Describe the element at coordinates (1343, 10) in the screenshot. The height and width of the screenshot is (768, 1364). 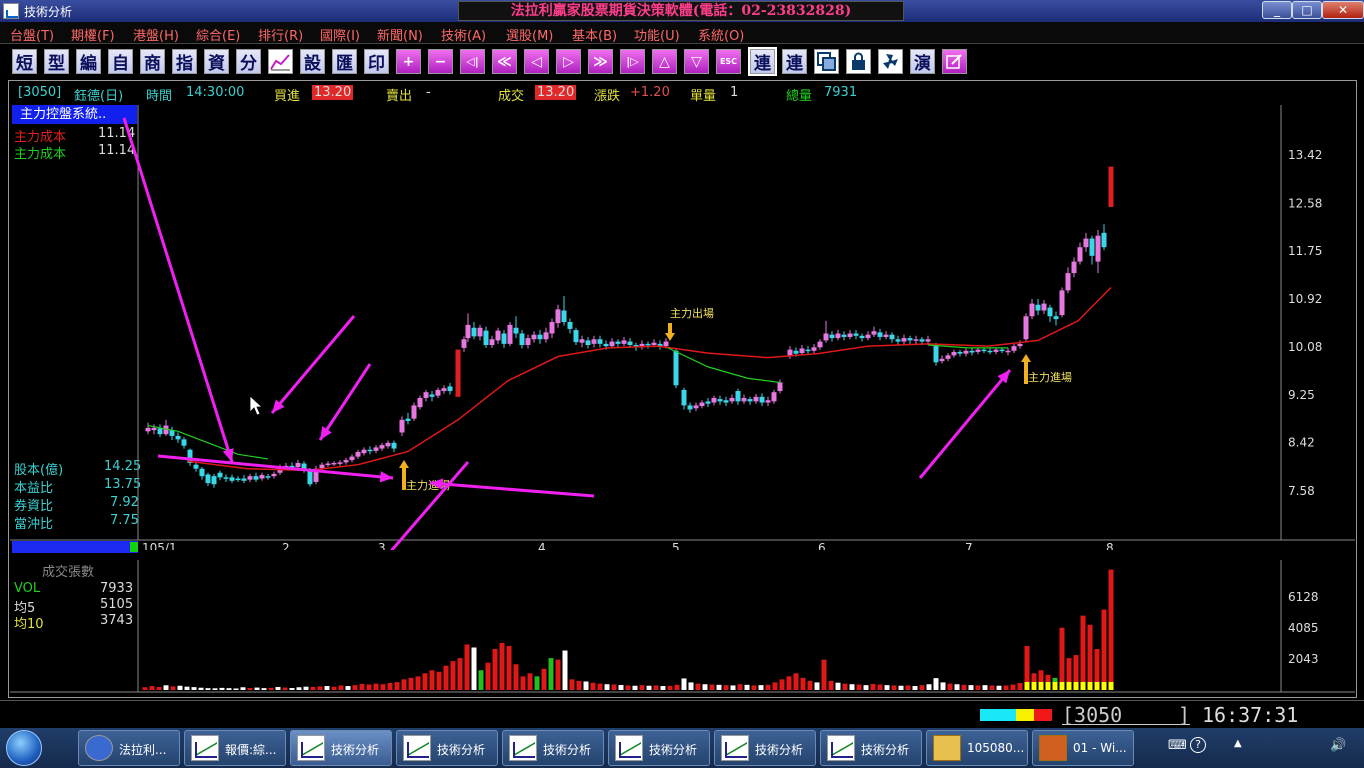
I see `close-button: ✕` at that location.